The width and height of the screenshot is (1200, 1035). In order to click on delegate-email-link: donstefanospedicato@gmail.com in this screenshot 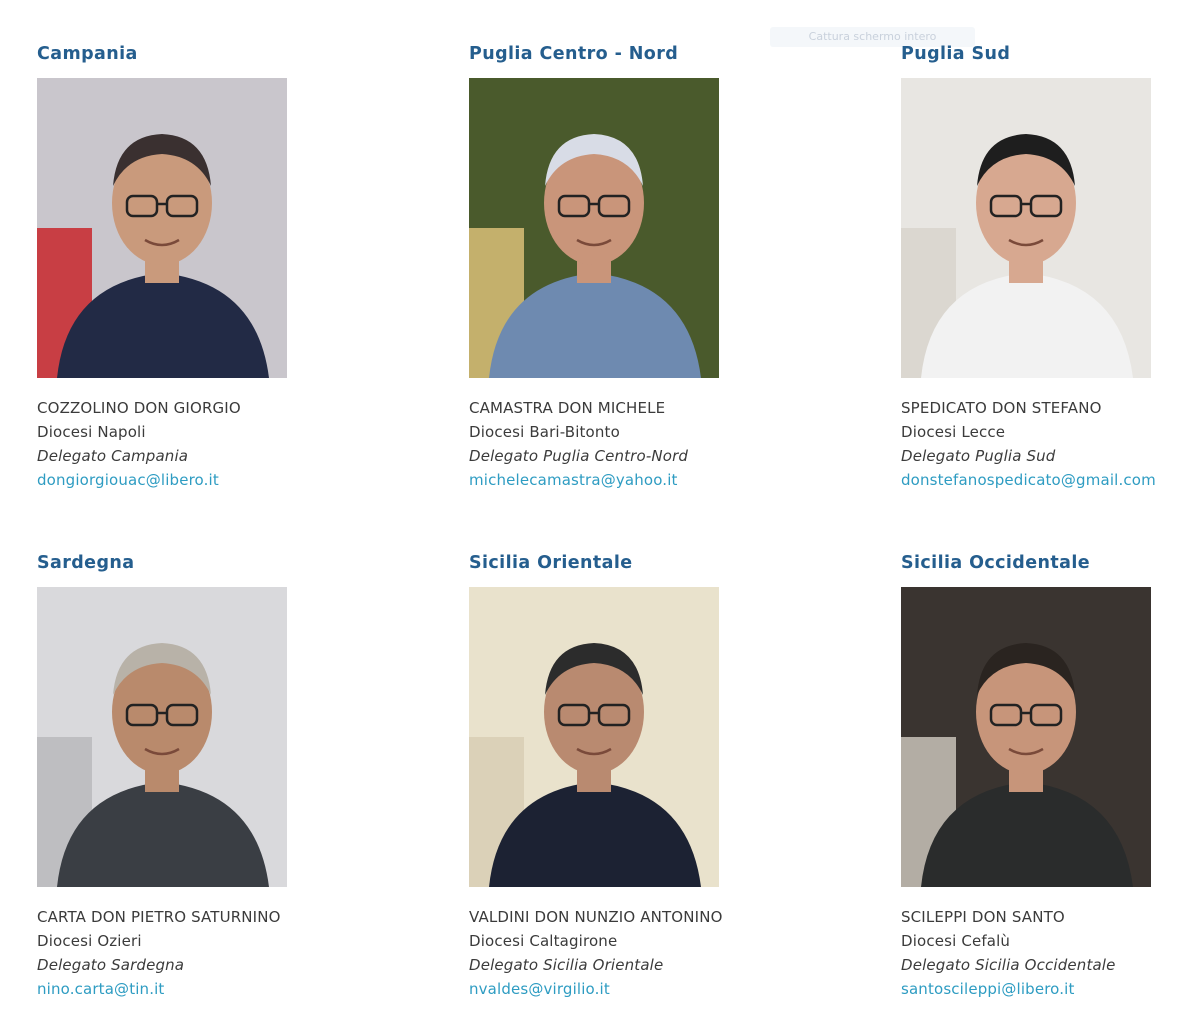, I will do `click(1028, 480)`.